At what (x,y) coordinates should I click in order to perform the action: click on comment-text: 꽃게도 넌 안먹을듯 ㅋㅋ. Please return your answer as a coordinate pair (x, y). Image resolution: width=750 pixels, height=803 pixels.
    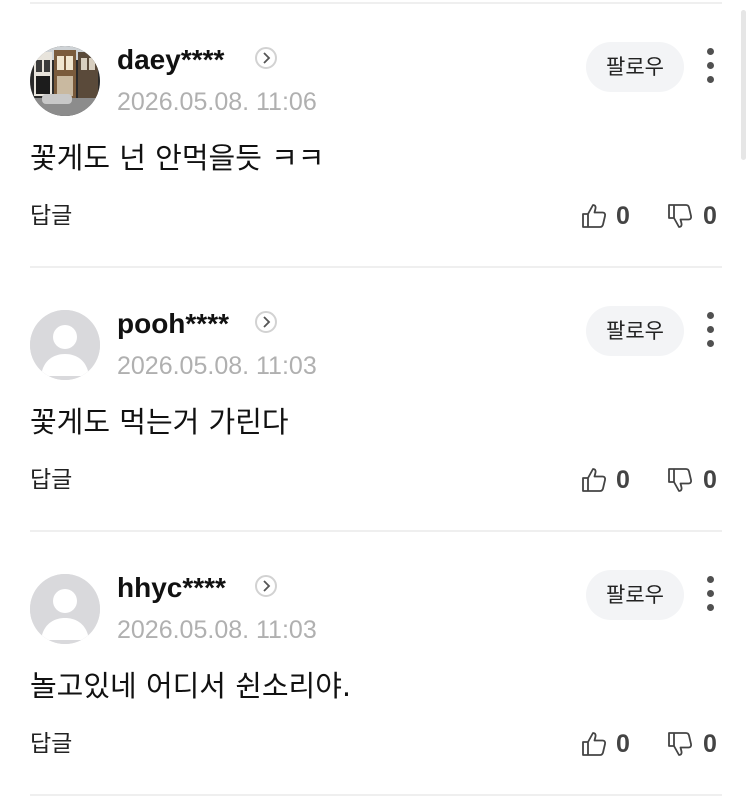
    Looking at the image, I should click on (177, 158).